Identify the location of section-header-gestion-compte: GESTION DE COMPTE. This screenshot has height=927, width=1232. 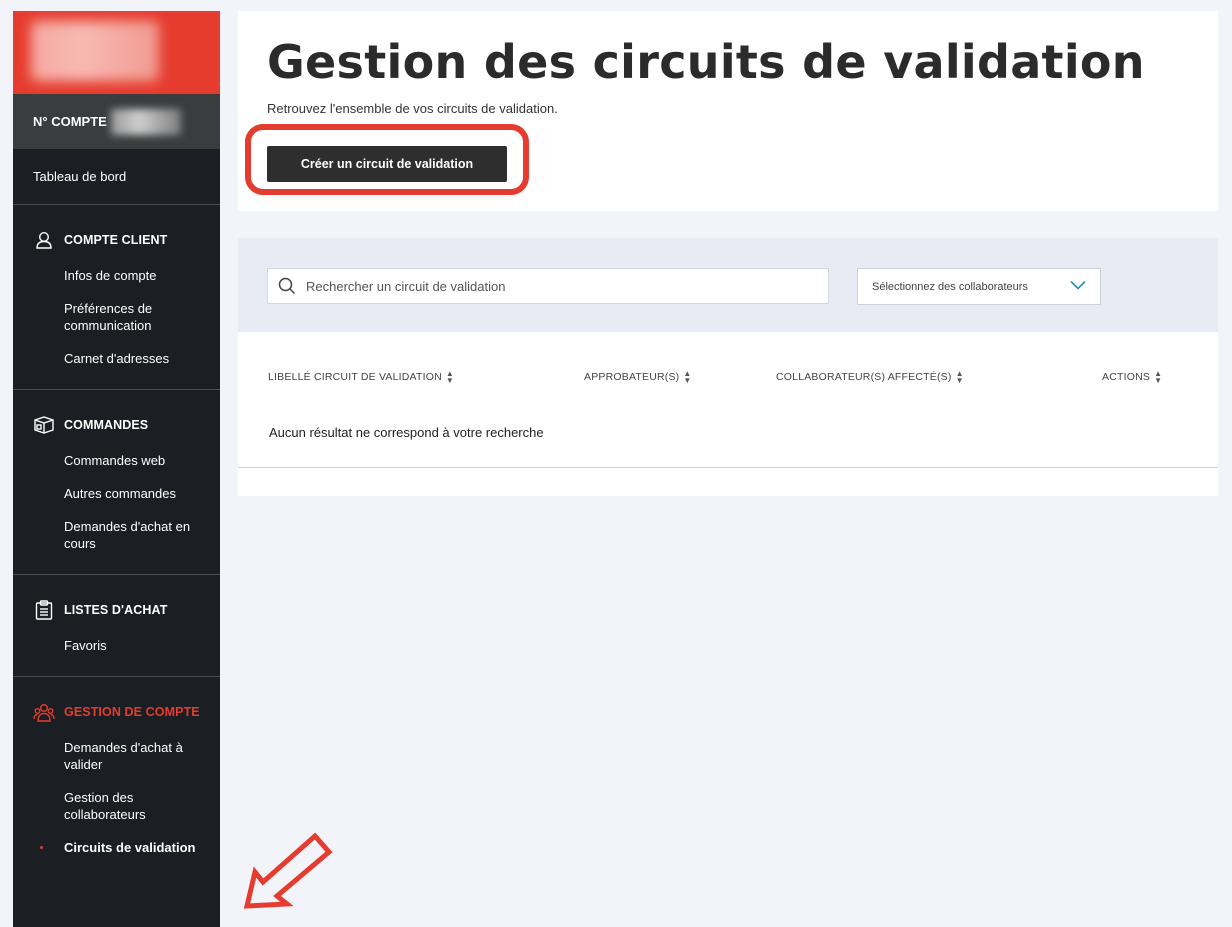
(116, 712).